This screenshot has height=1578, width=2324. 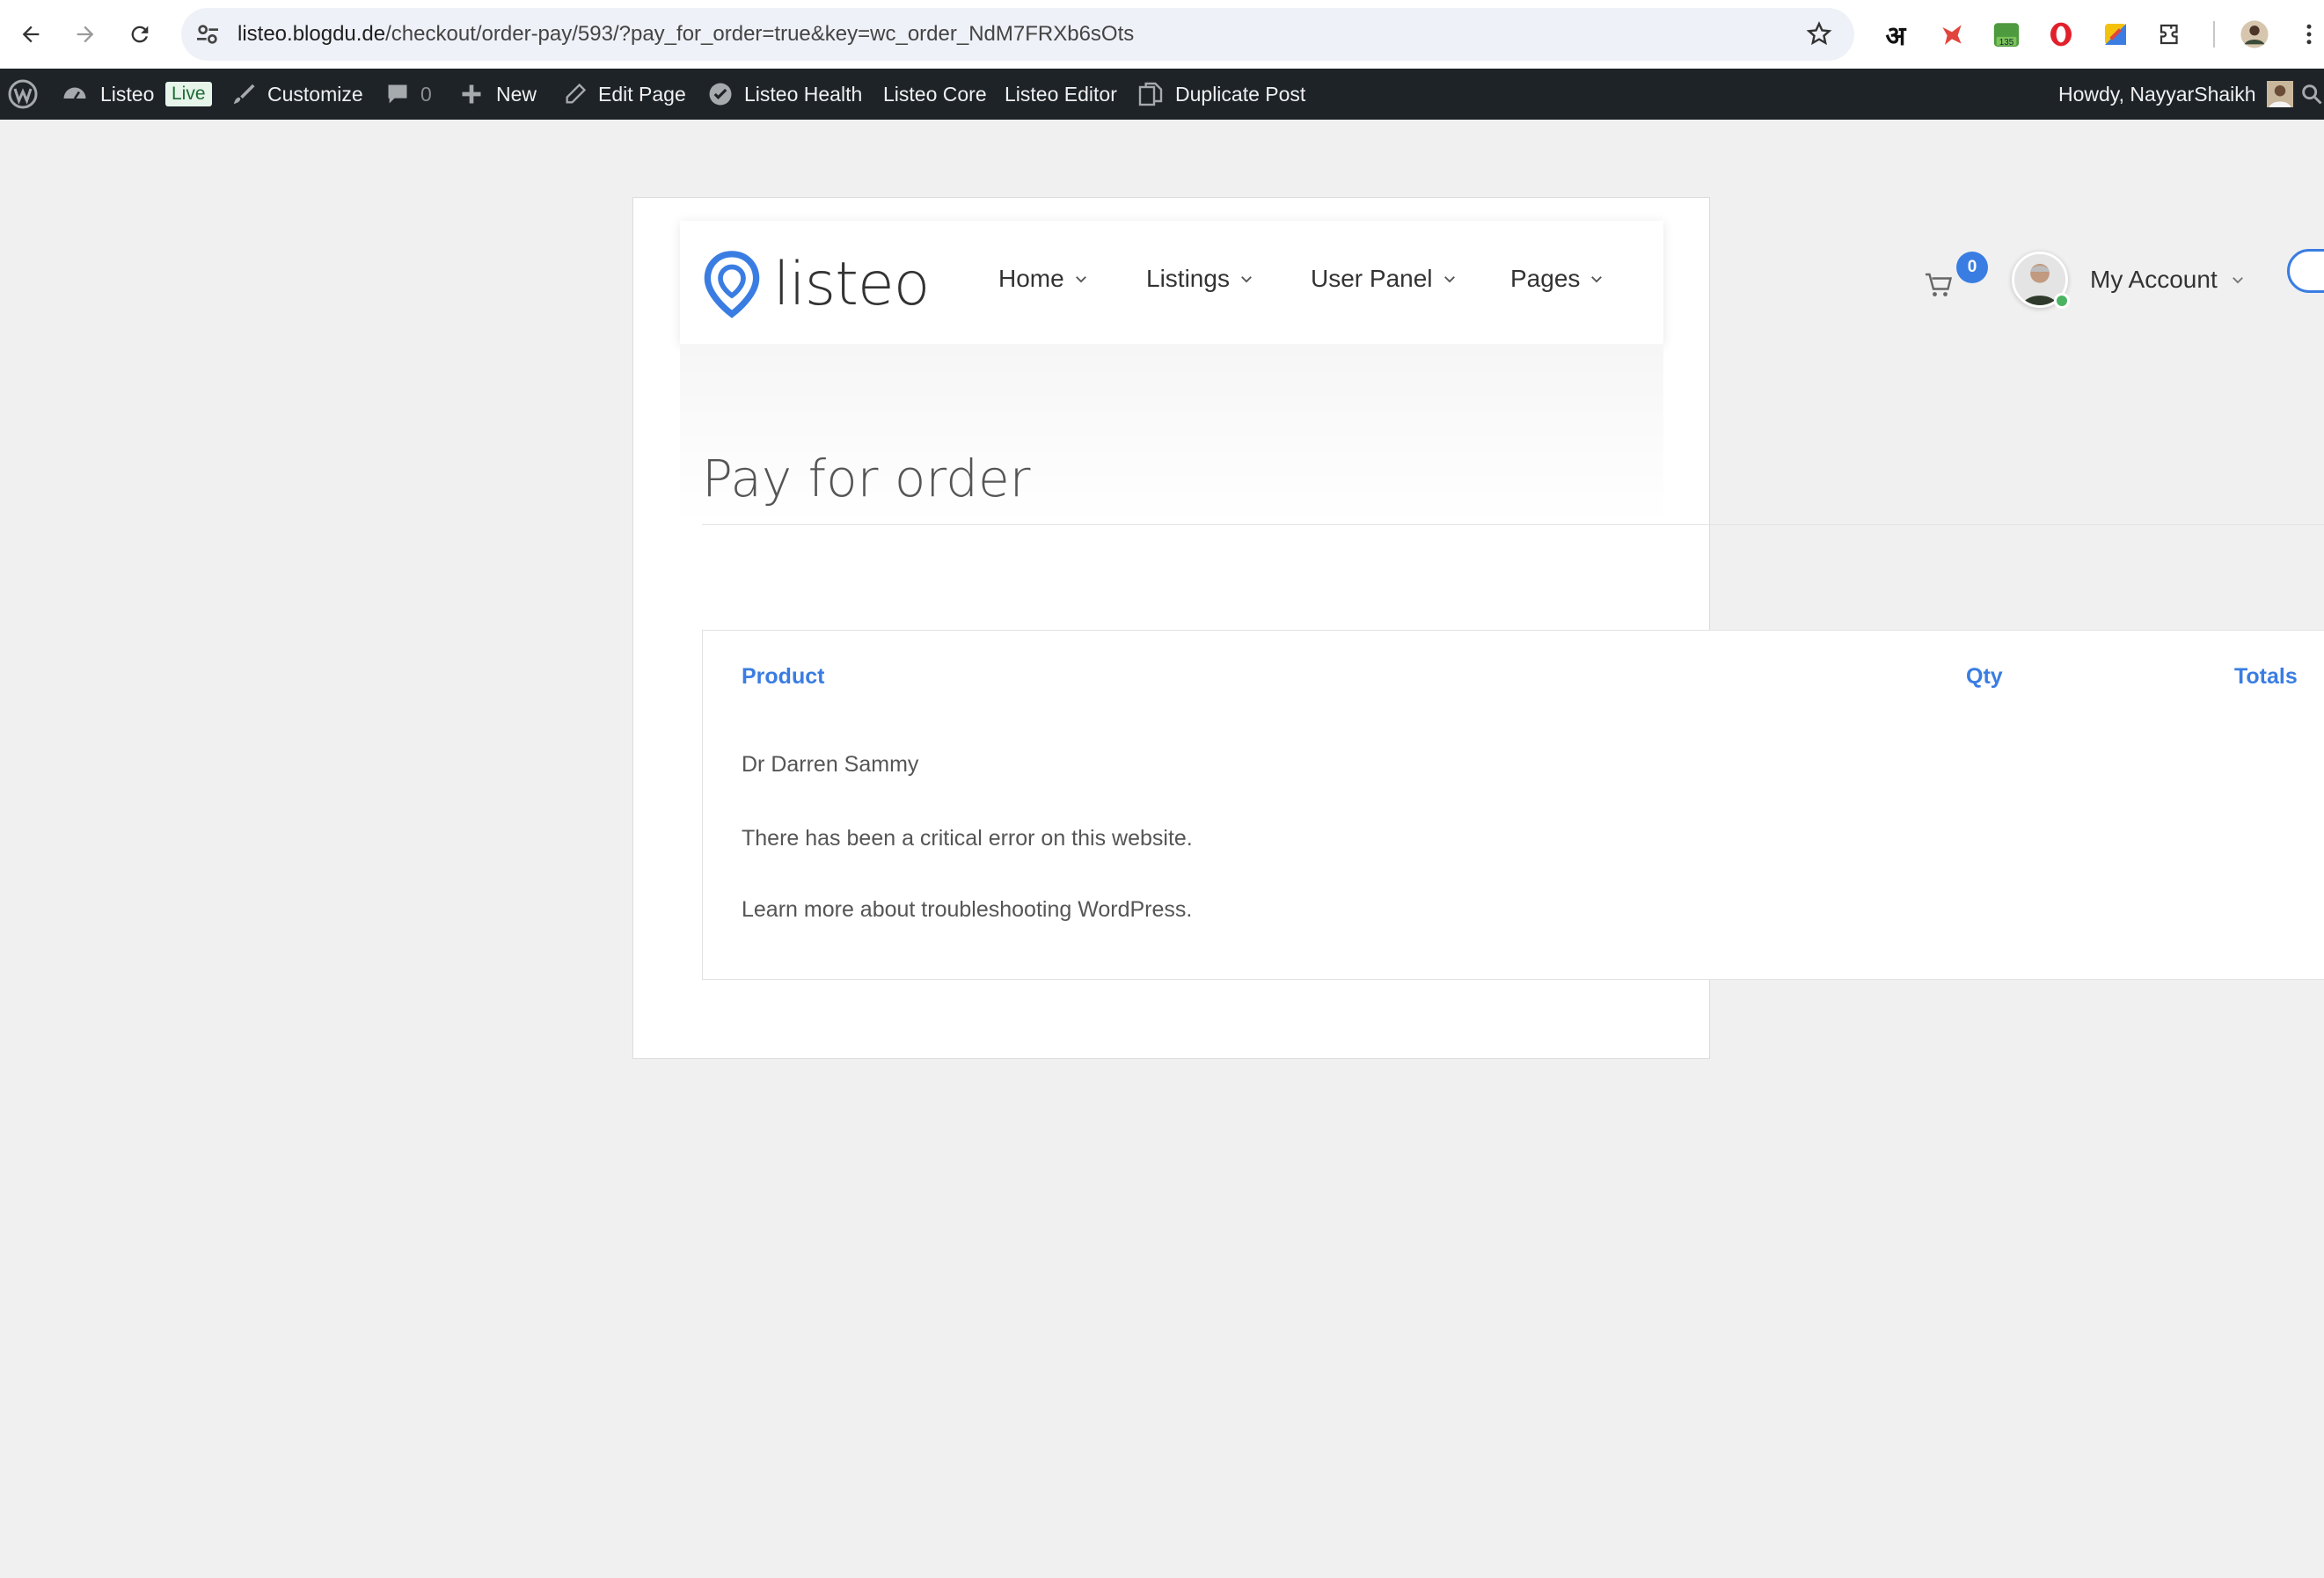 What do you see at coordinates (721, 94) in the screenshot?
I see `checkmark-circle-icon` at bounding box center [721, 94].